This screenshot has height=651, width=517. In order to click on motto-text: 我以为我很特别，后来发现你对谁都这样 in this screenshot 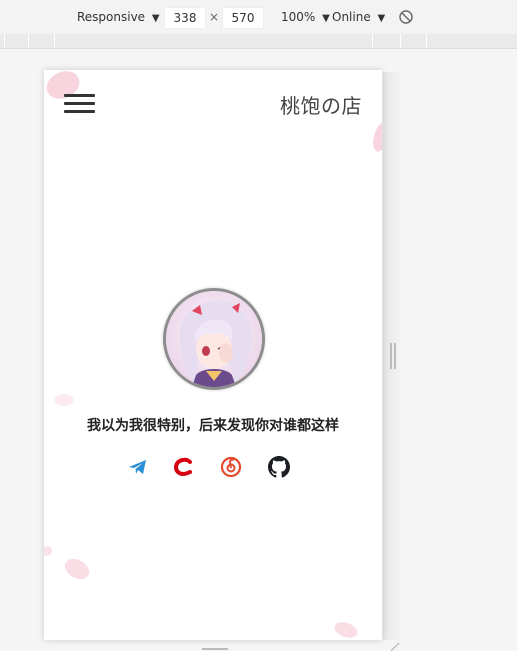, I will do `click(213, 426)`.